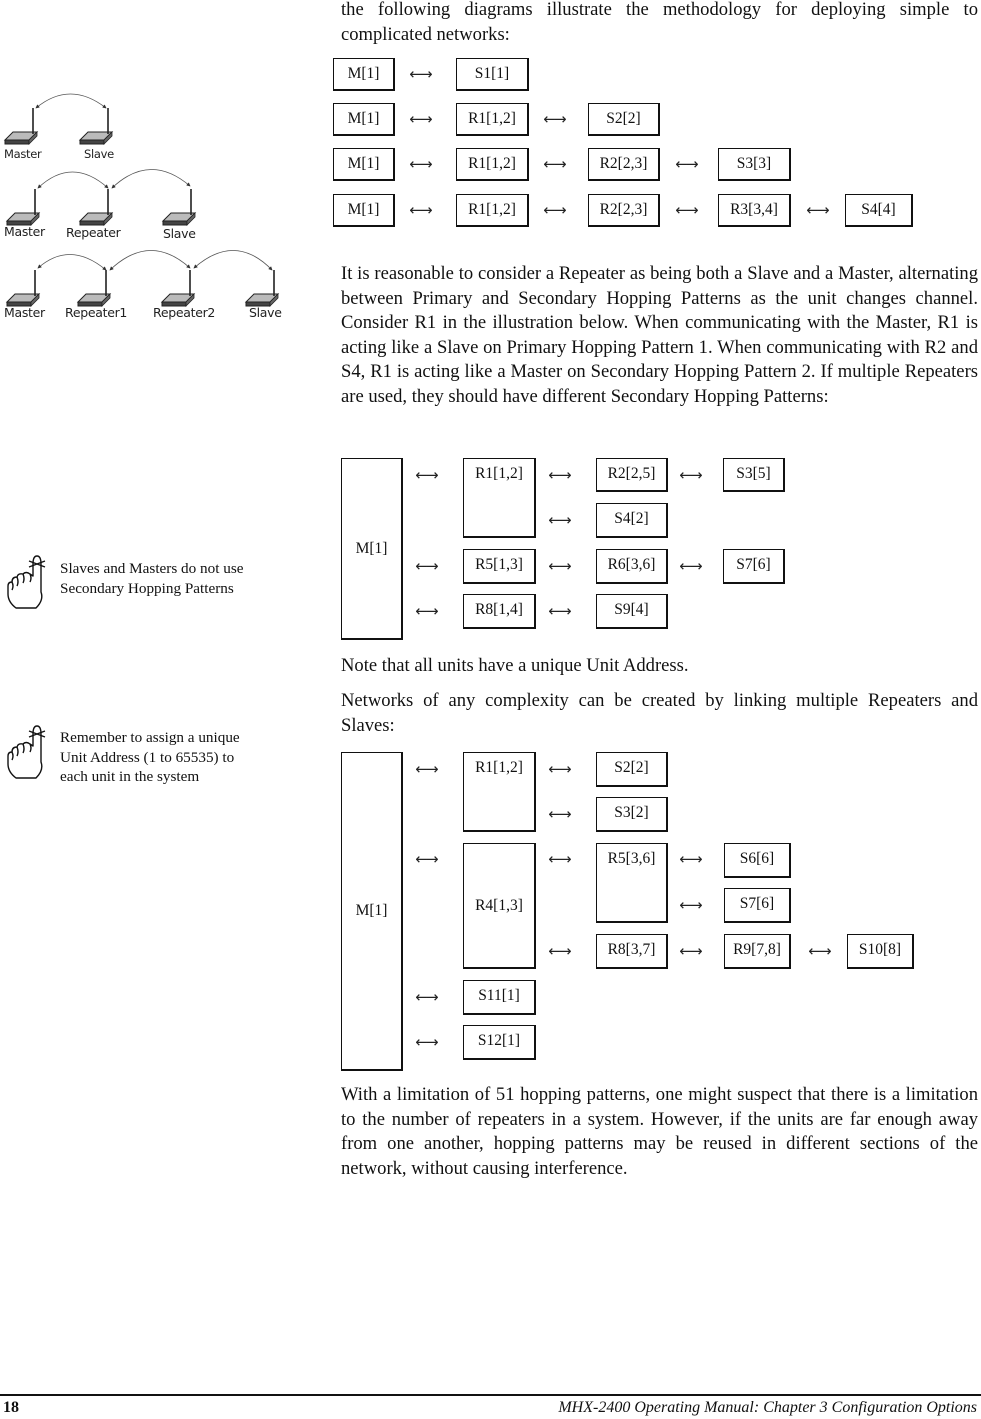 Image resolution: width=981 pixels, height=1419 pixels. I want to click on slave-box: S3[2], so click(632, 814).